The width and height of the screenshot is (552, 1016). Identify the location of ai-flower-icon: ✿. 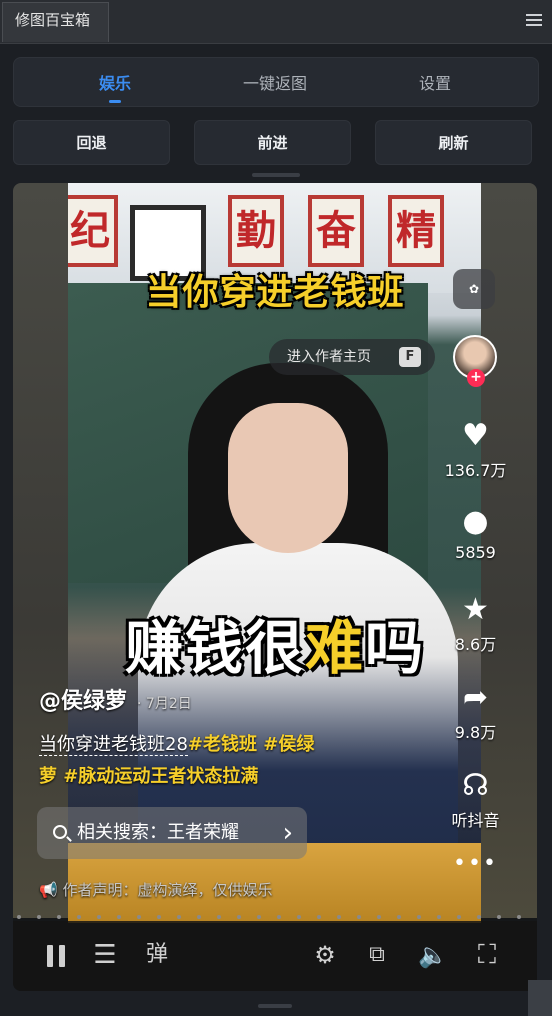
(474, 289).